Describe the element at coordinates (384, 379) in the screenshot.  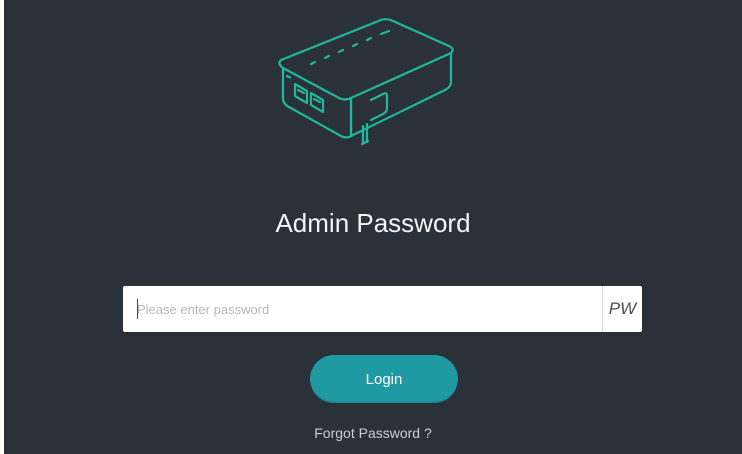
I see `login-button: Login` at that location.